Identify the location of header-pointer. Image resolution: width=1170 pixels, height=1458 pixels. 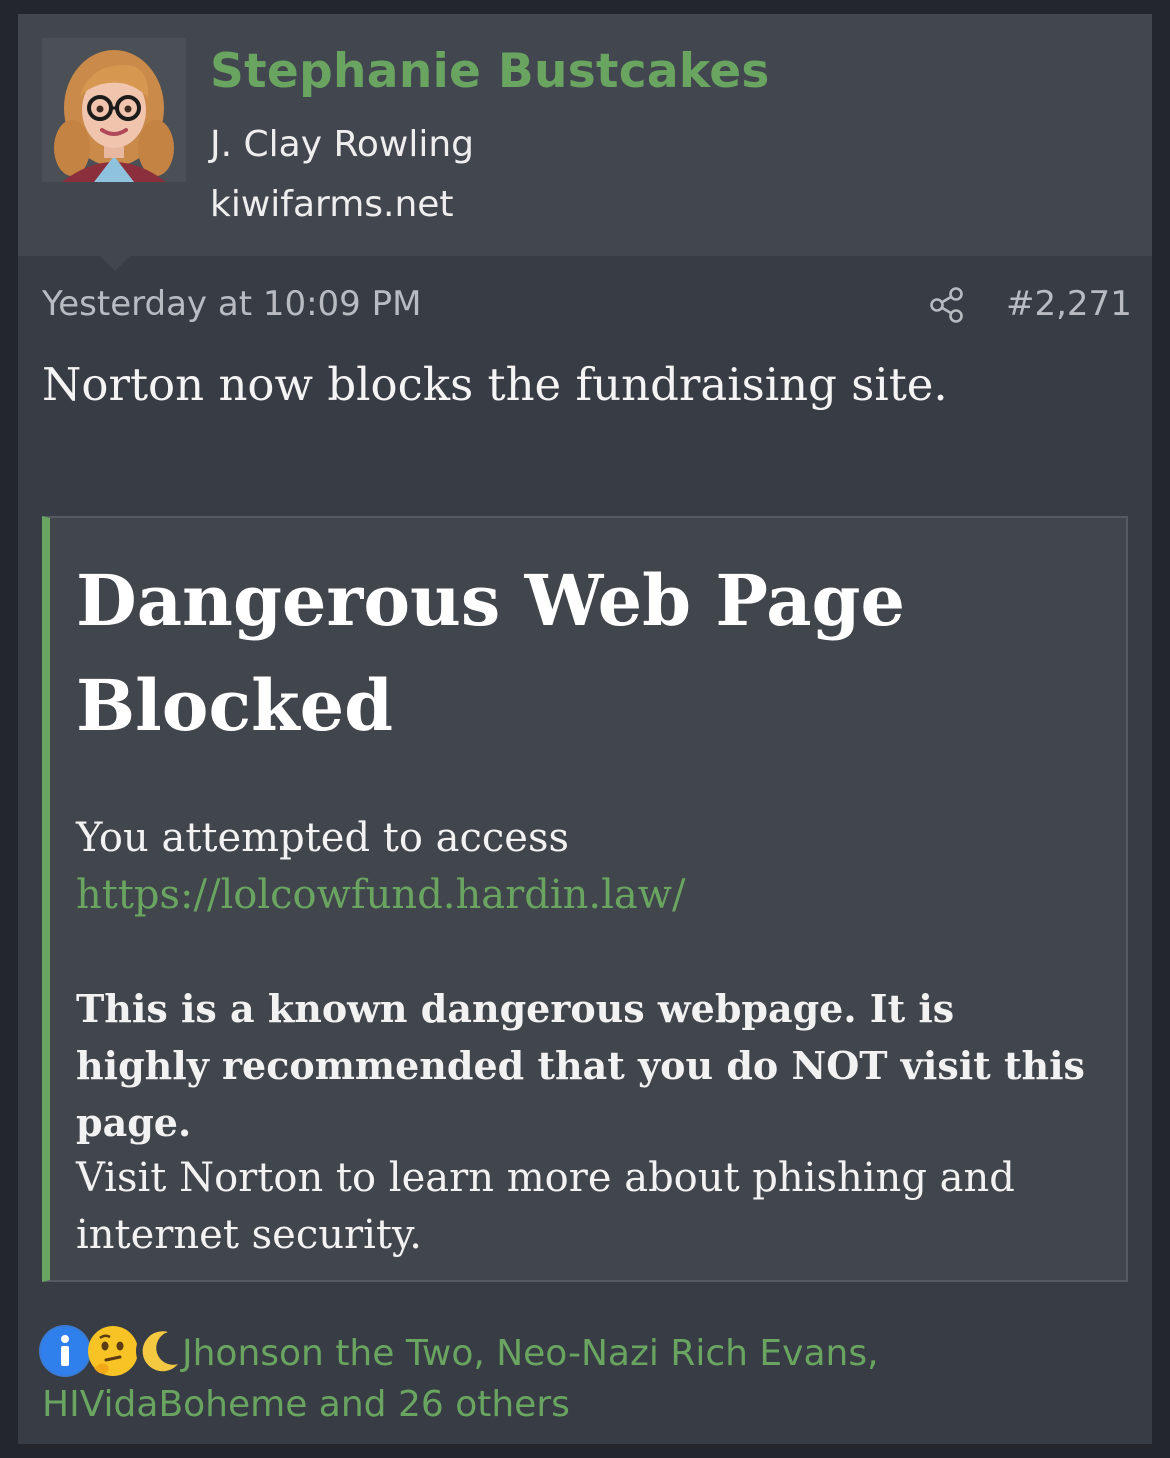
(115, 263).